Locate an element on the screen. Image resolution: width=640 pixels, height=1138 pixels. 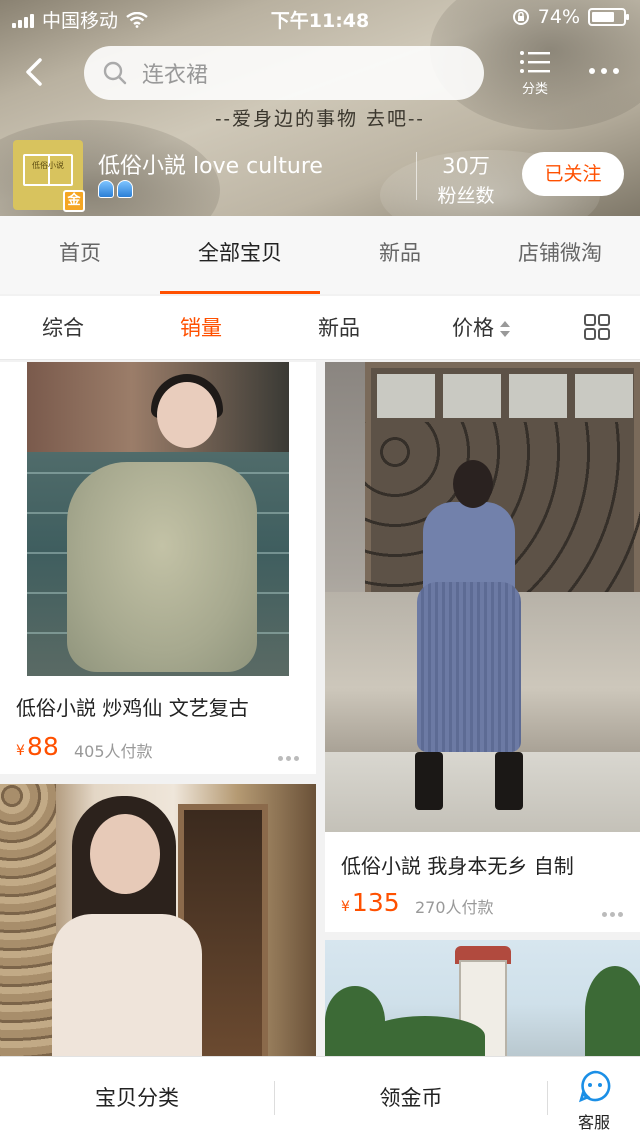
more-icon is located at coordinates (604, 71).